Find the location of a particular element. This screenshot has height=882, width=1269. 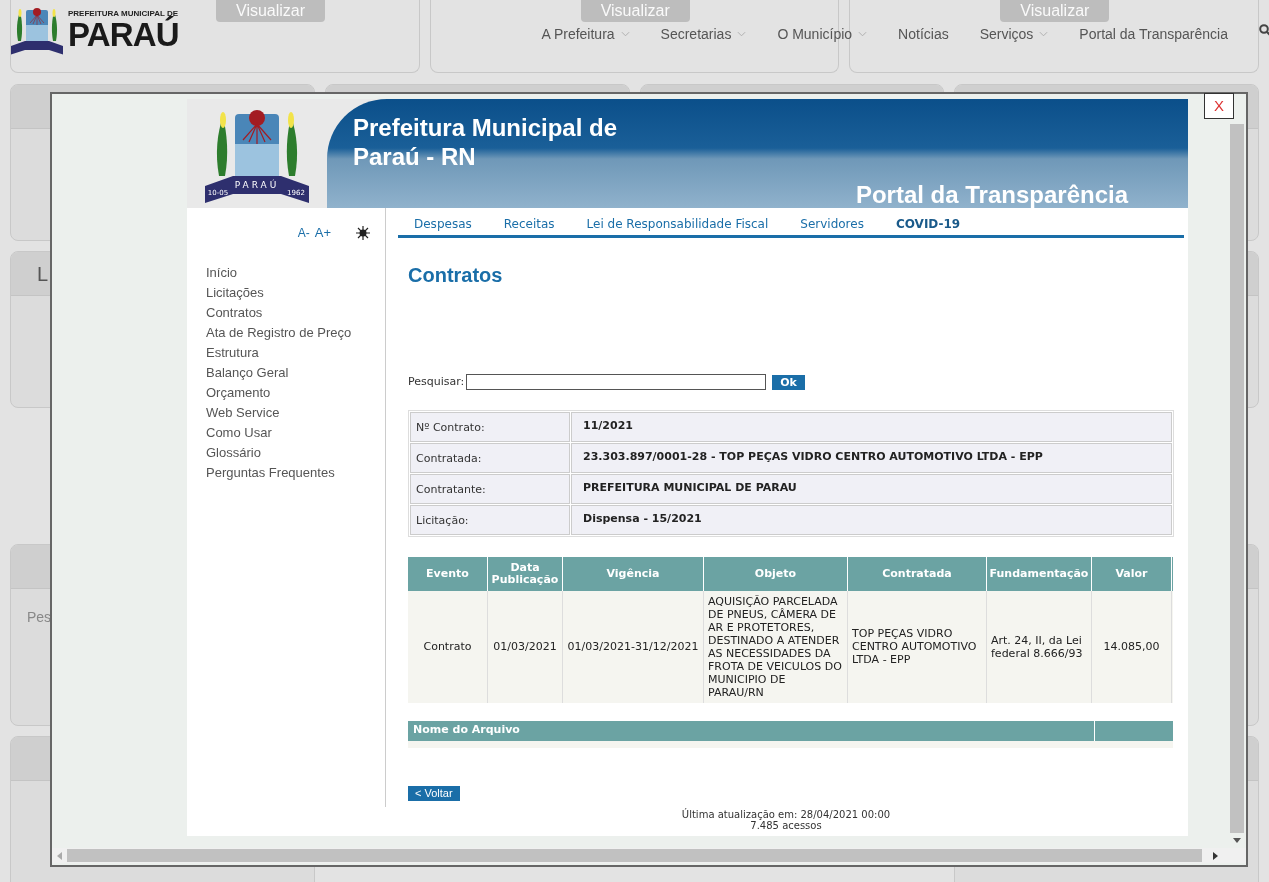

close-button: X is located at coordinates (1219, 106).